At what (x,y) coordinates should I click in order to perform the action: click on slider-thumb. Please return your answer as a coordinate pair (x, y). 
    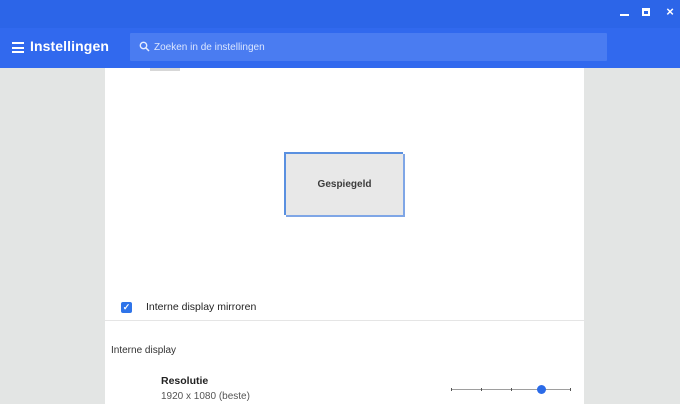
    Looking at the image, I should click on (541, 389).